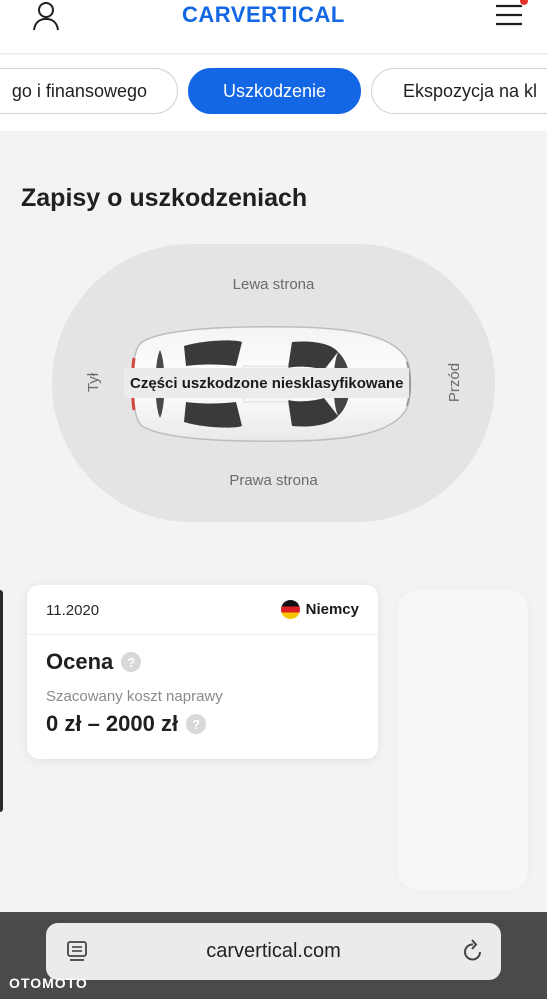 Image resolution: width=547 pixels, height=999 pixels. Describe the element at coordinates (332, 609) in the screenshot. I see `record-country-name: Niemcy` at that location.